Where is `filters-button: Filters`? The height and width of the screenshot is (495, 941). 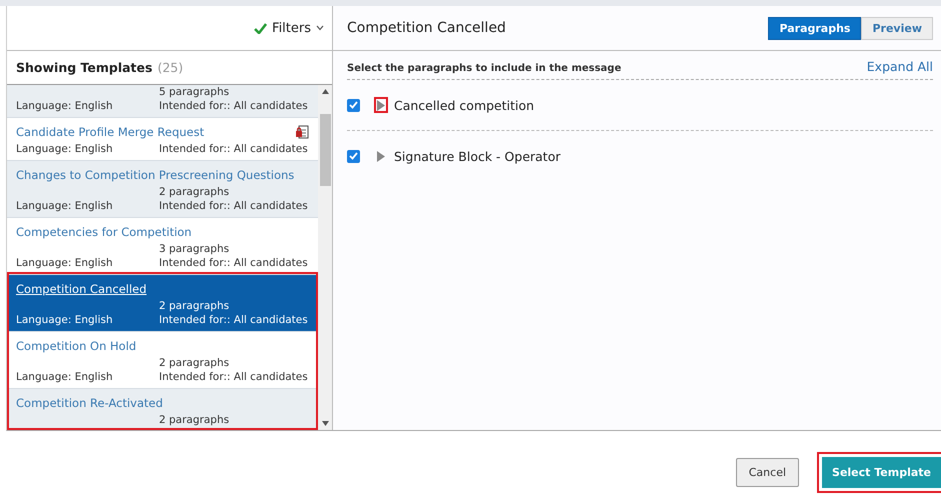
filters-button: Filters is located at coordinates (289, 28).